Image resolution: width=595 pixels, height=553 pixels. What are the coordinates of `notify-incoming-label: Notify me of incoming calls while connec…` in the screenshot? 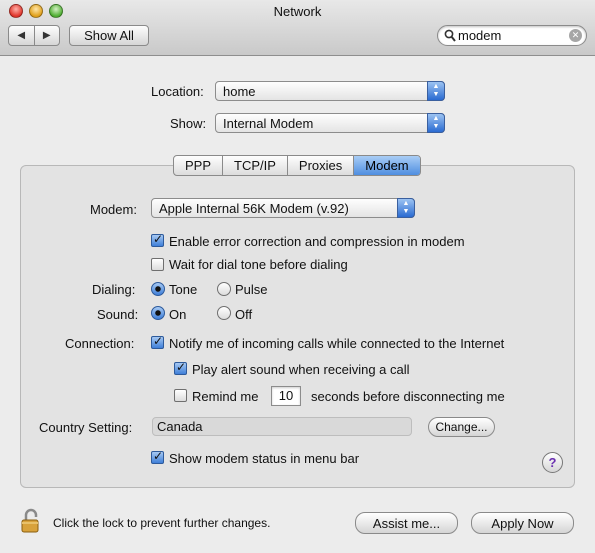 It's located at (337, 343).